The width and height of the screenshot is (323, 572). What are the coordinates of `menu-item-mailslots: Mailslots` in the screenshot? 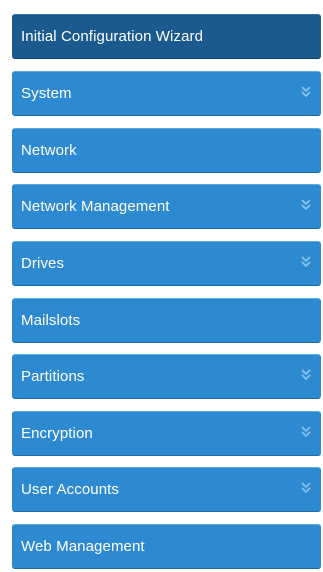 It's located at (166, 320).